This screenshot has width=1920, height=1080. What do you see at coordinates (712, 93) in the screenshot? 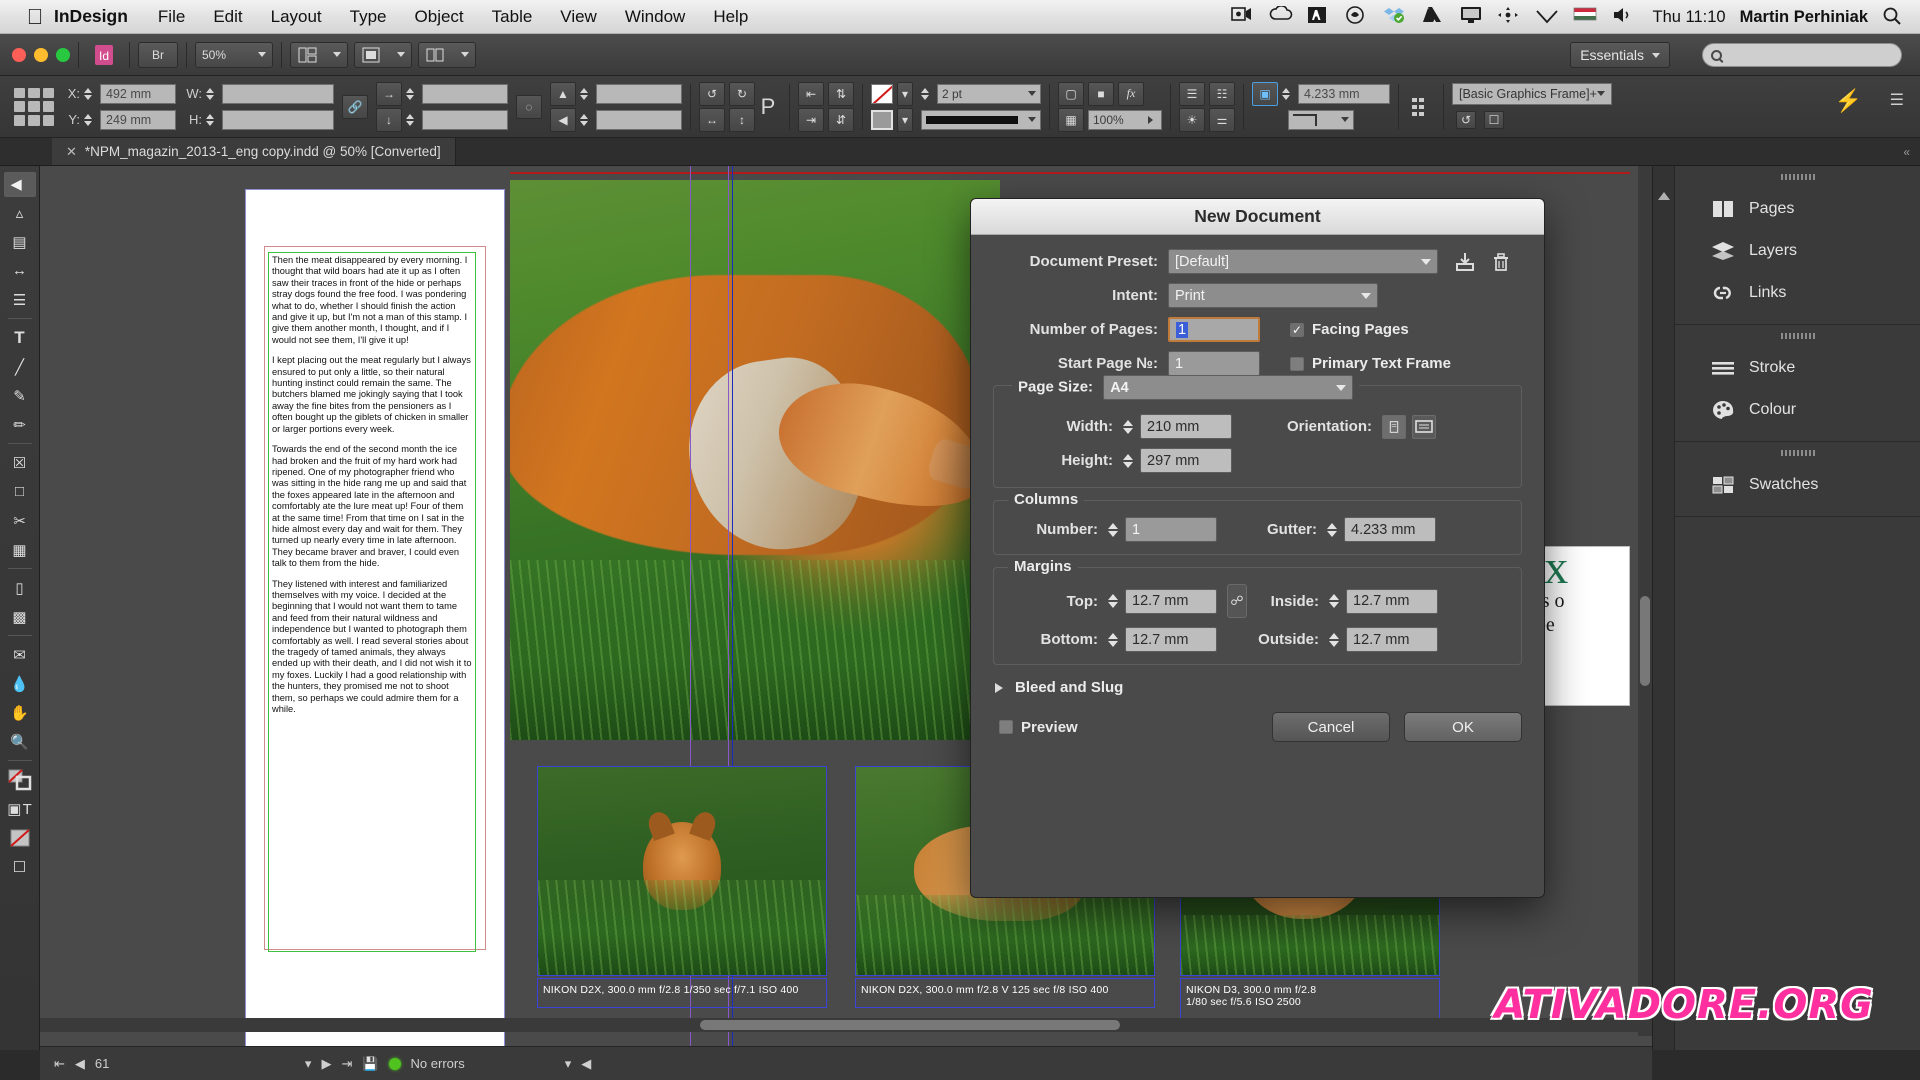
I see `rotate-ccw-icon: ↺` at bounding box center [712, 93].